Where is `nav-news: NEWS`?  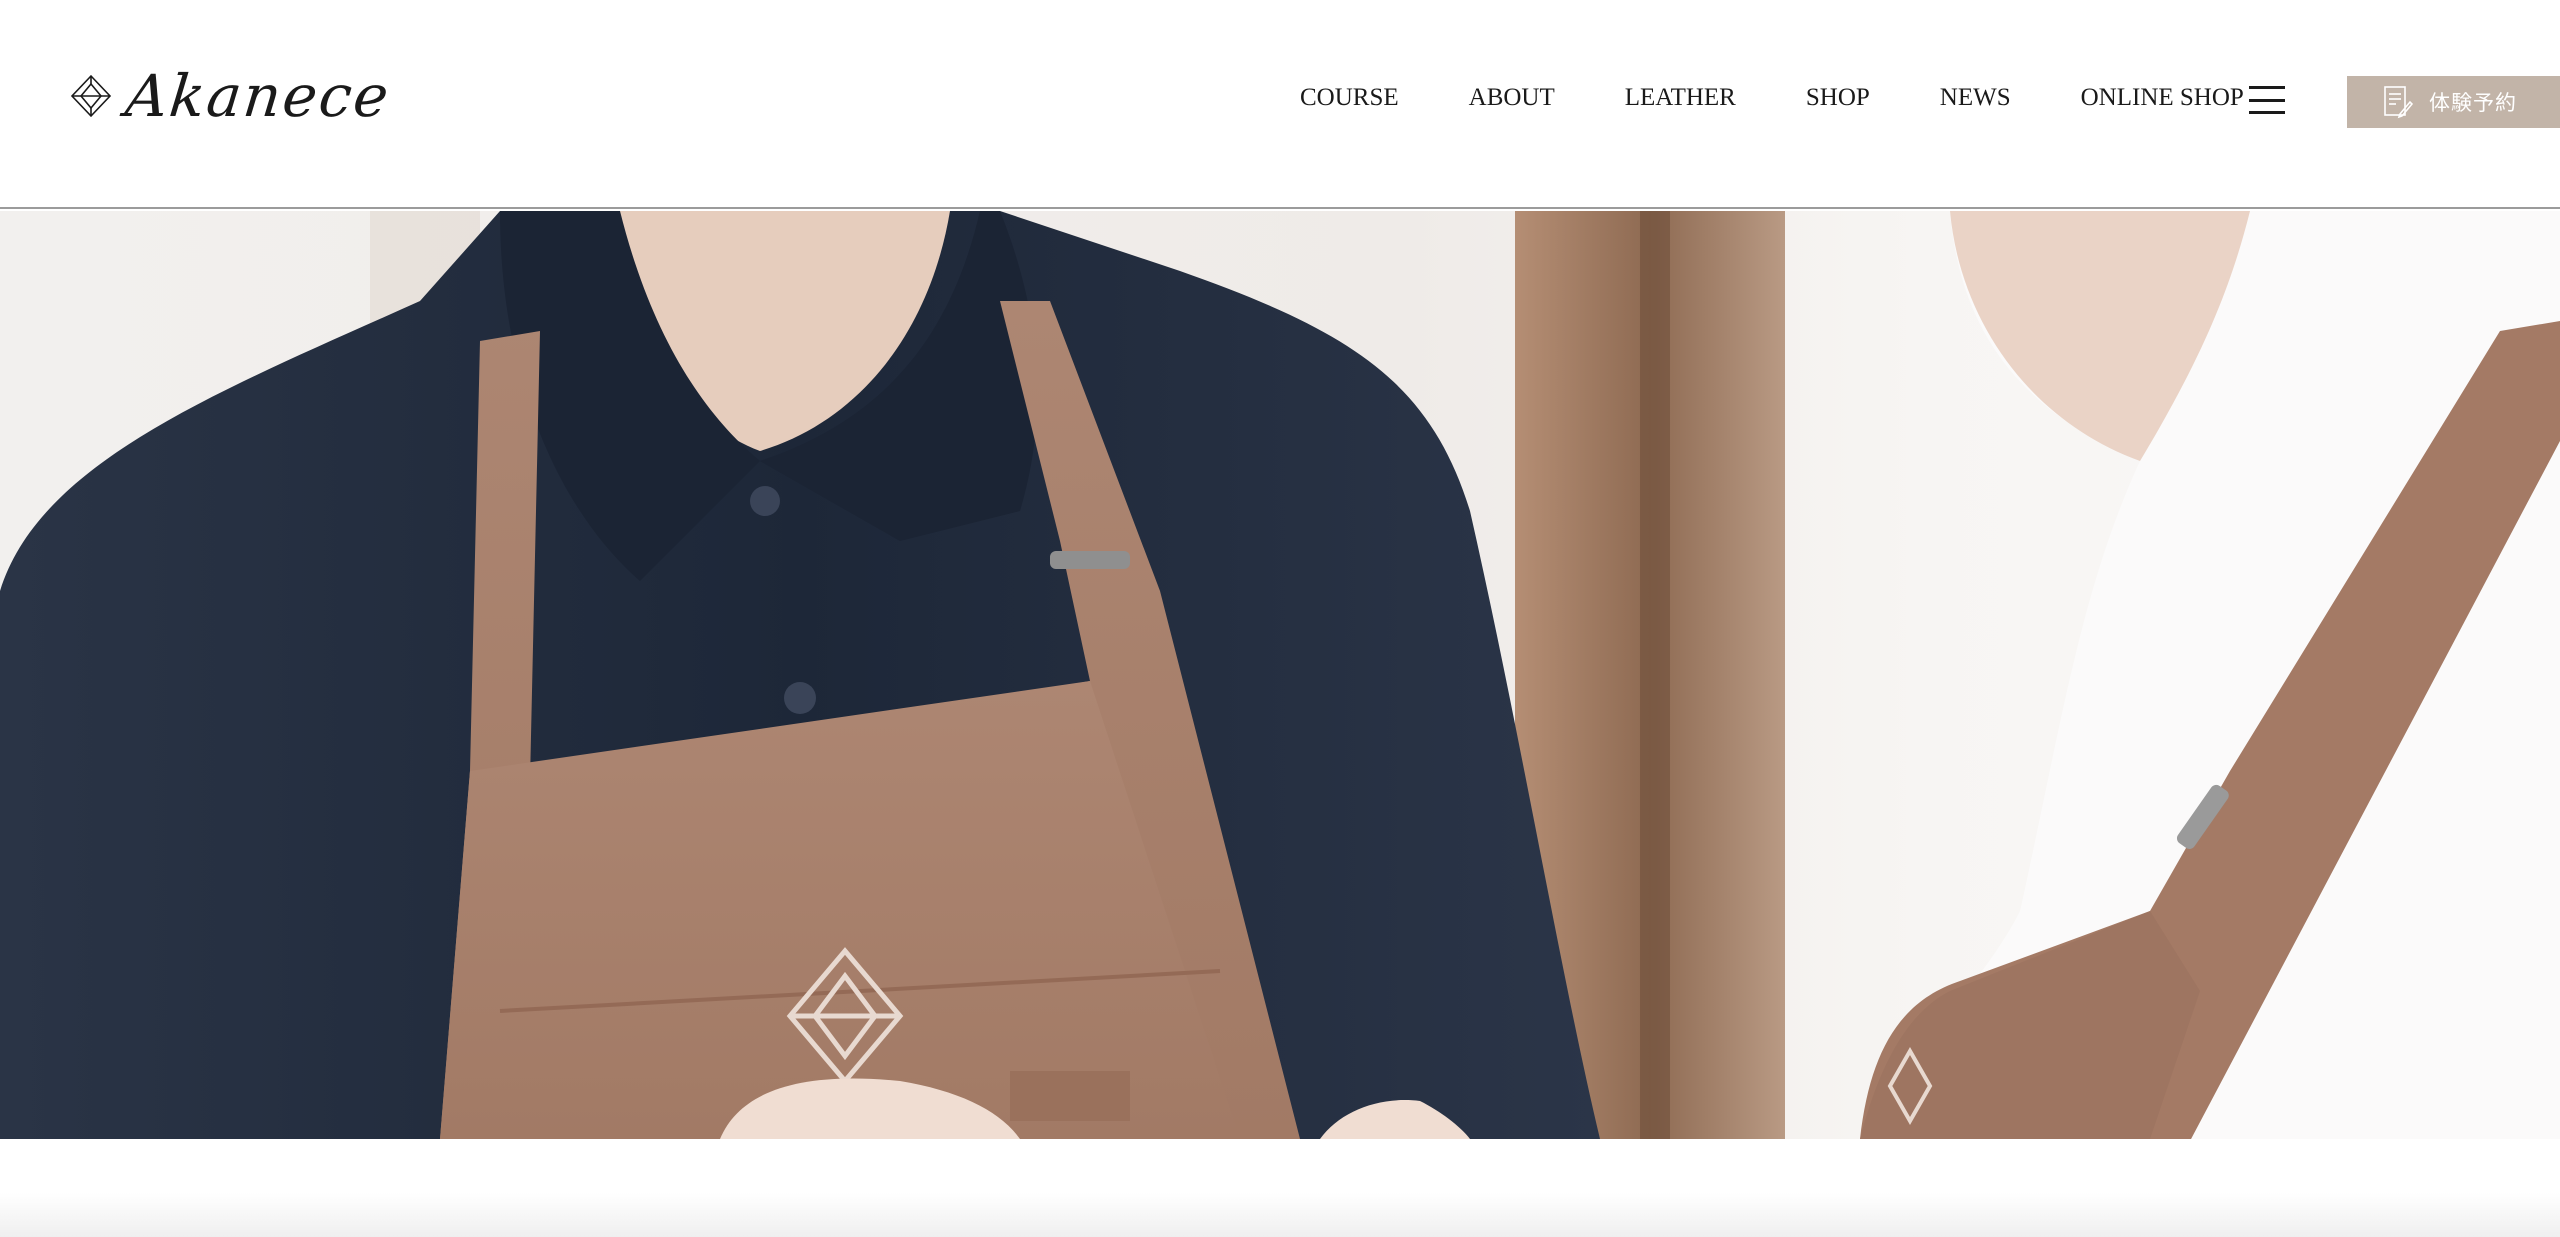 nav-news: NEWS is located at coordinates (1975, 98).